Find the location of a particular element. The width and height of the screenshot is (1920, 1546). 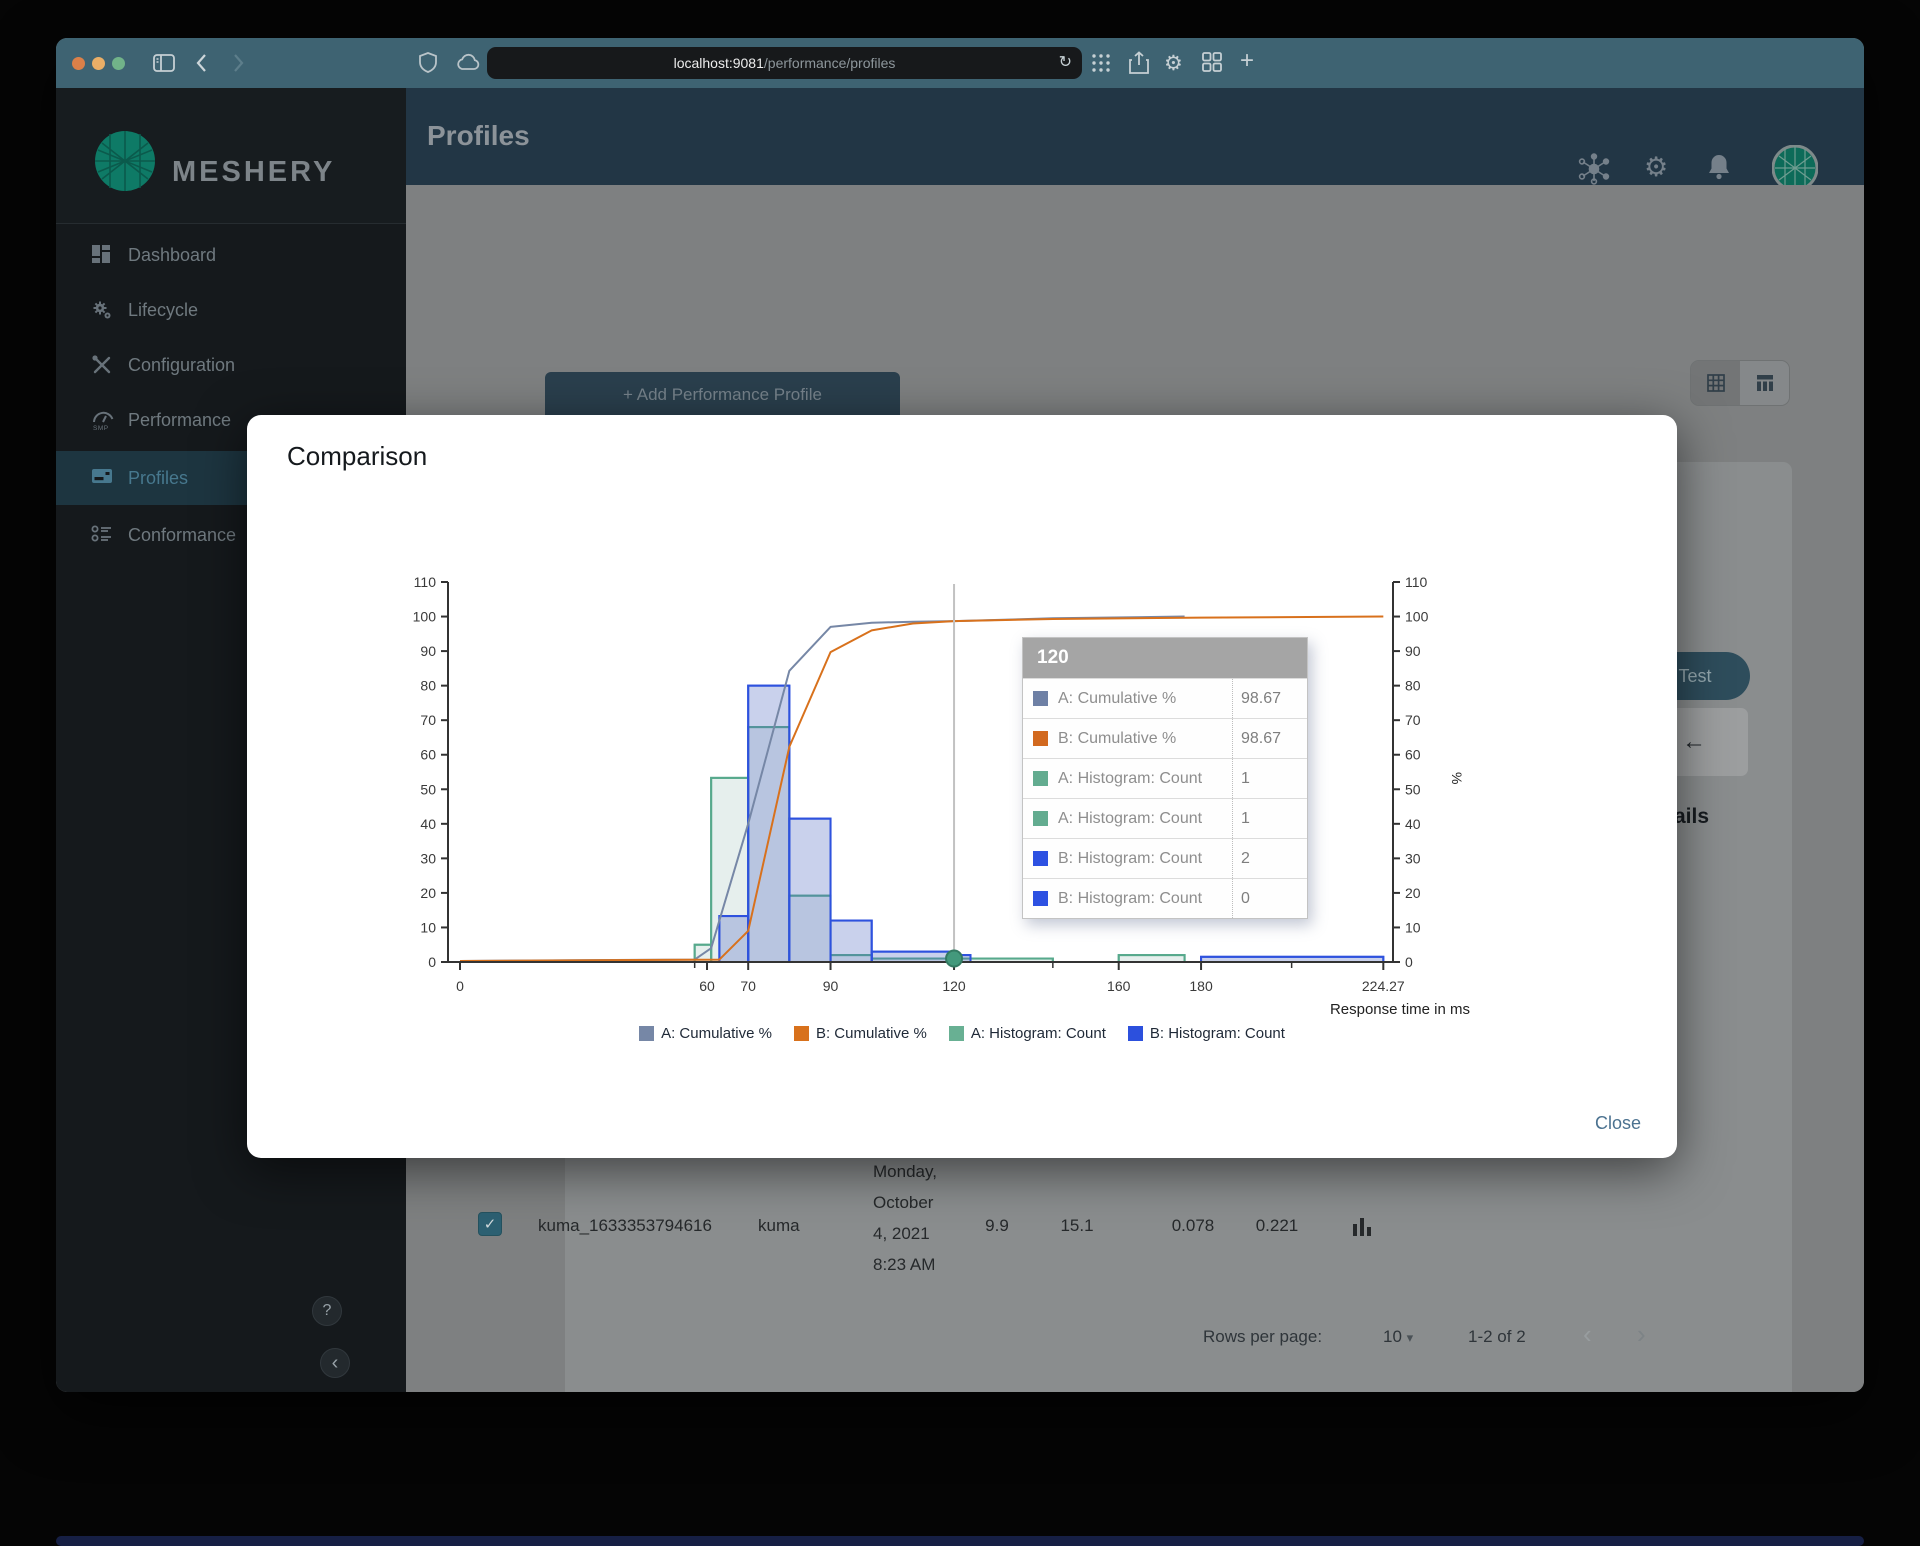

sidebar-item-dashboard: Dashboard is located at coordinates (231, 255).